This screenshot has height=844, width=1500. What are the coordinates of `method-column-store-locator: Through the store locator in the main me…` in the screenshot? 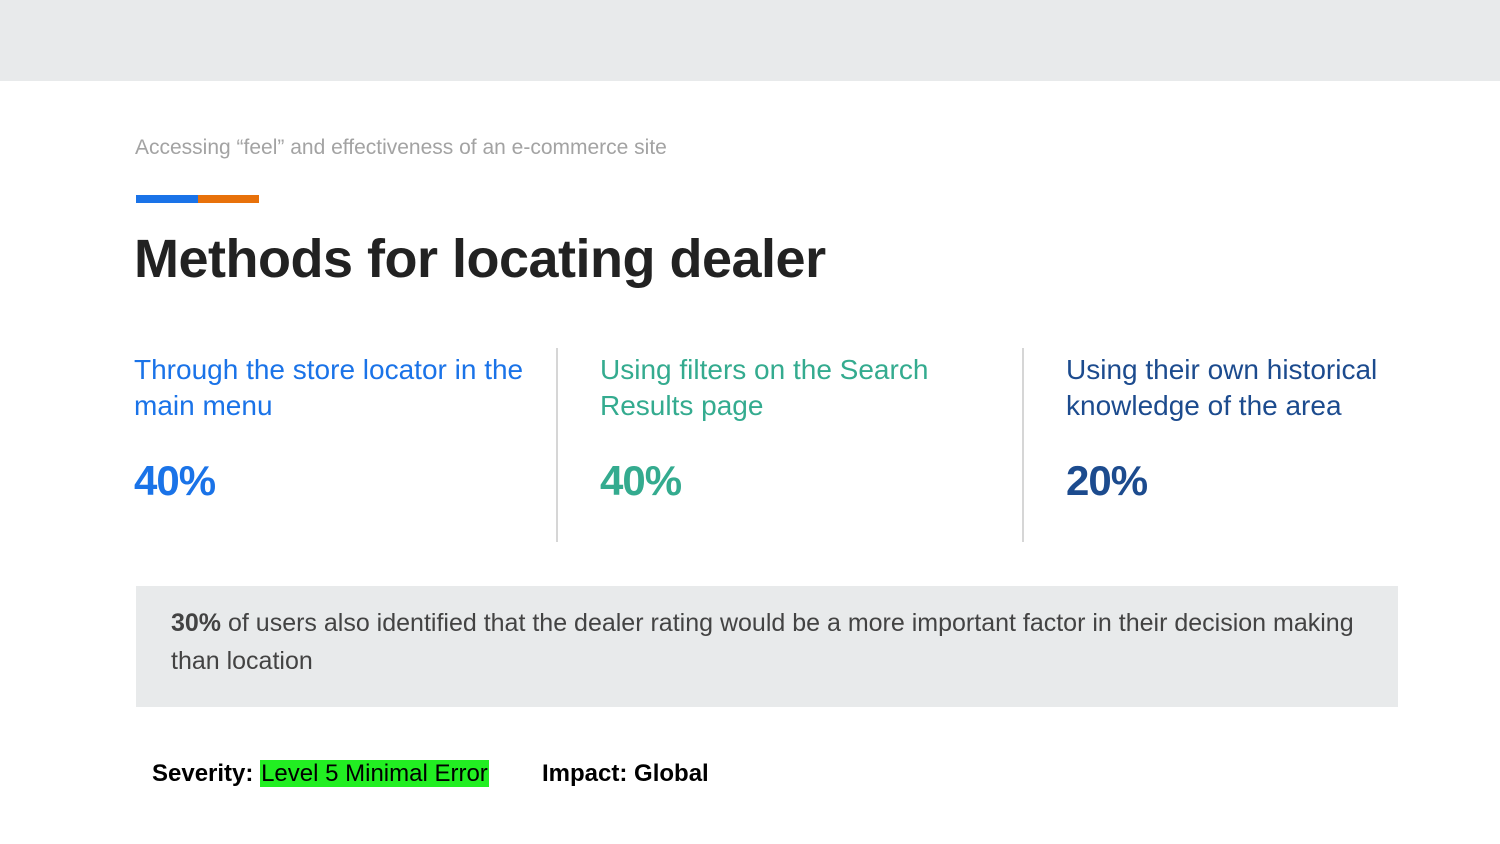 It's located at (334, 428).